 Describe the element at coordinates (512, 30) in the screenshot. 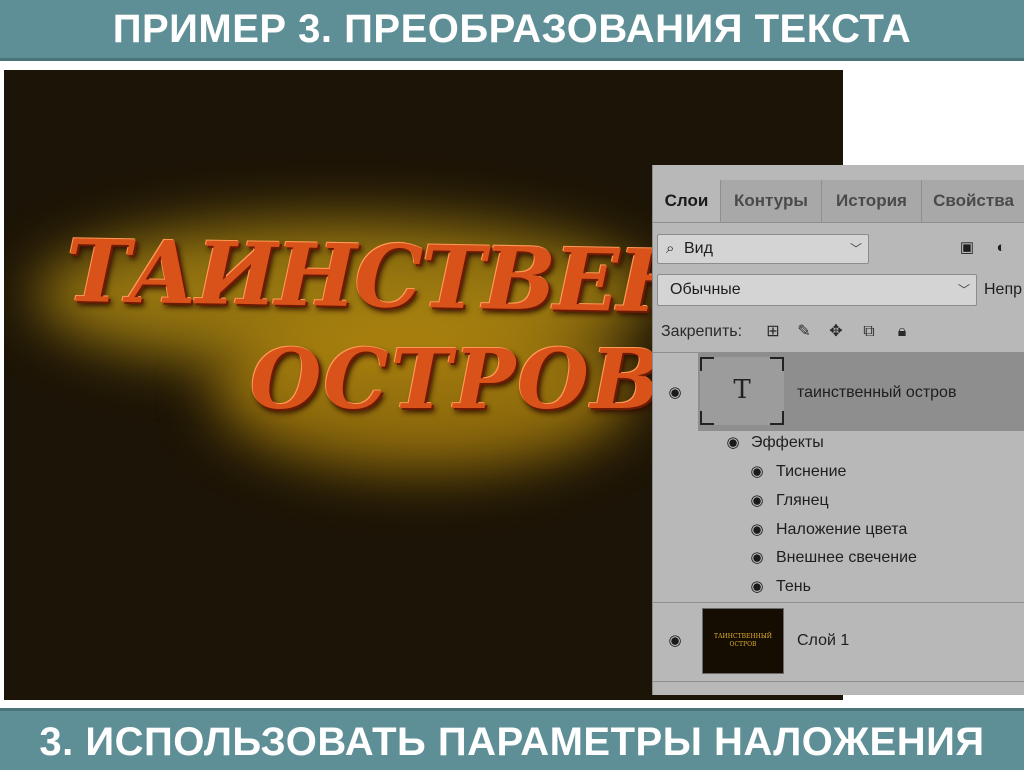

I see `slide-title: ПРИМЕР 3. ПРЕОБРАЗОВАНИЯ ТЕКСТА` at that location.